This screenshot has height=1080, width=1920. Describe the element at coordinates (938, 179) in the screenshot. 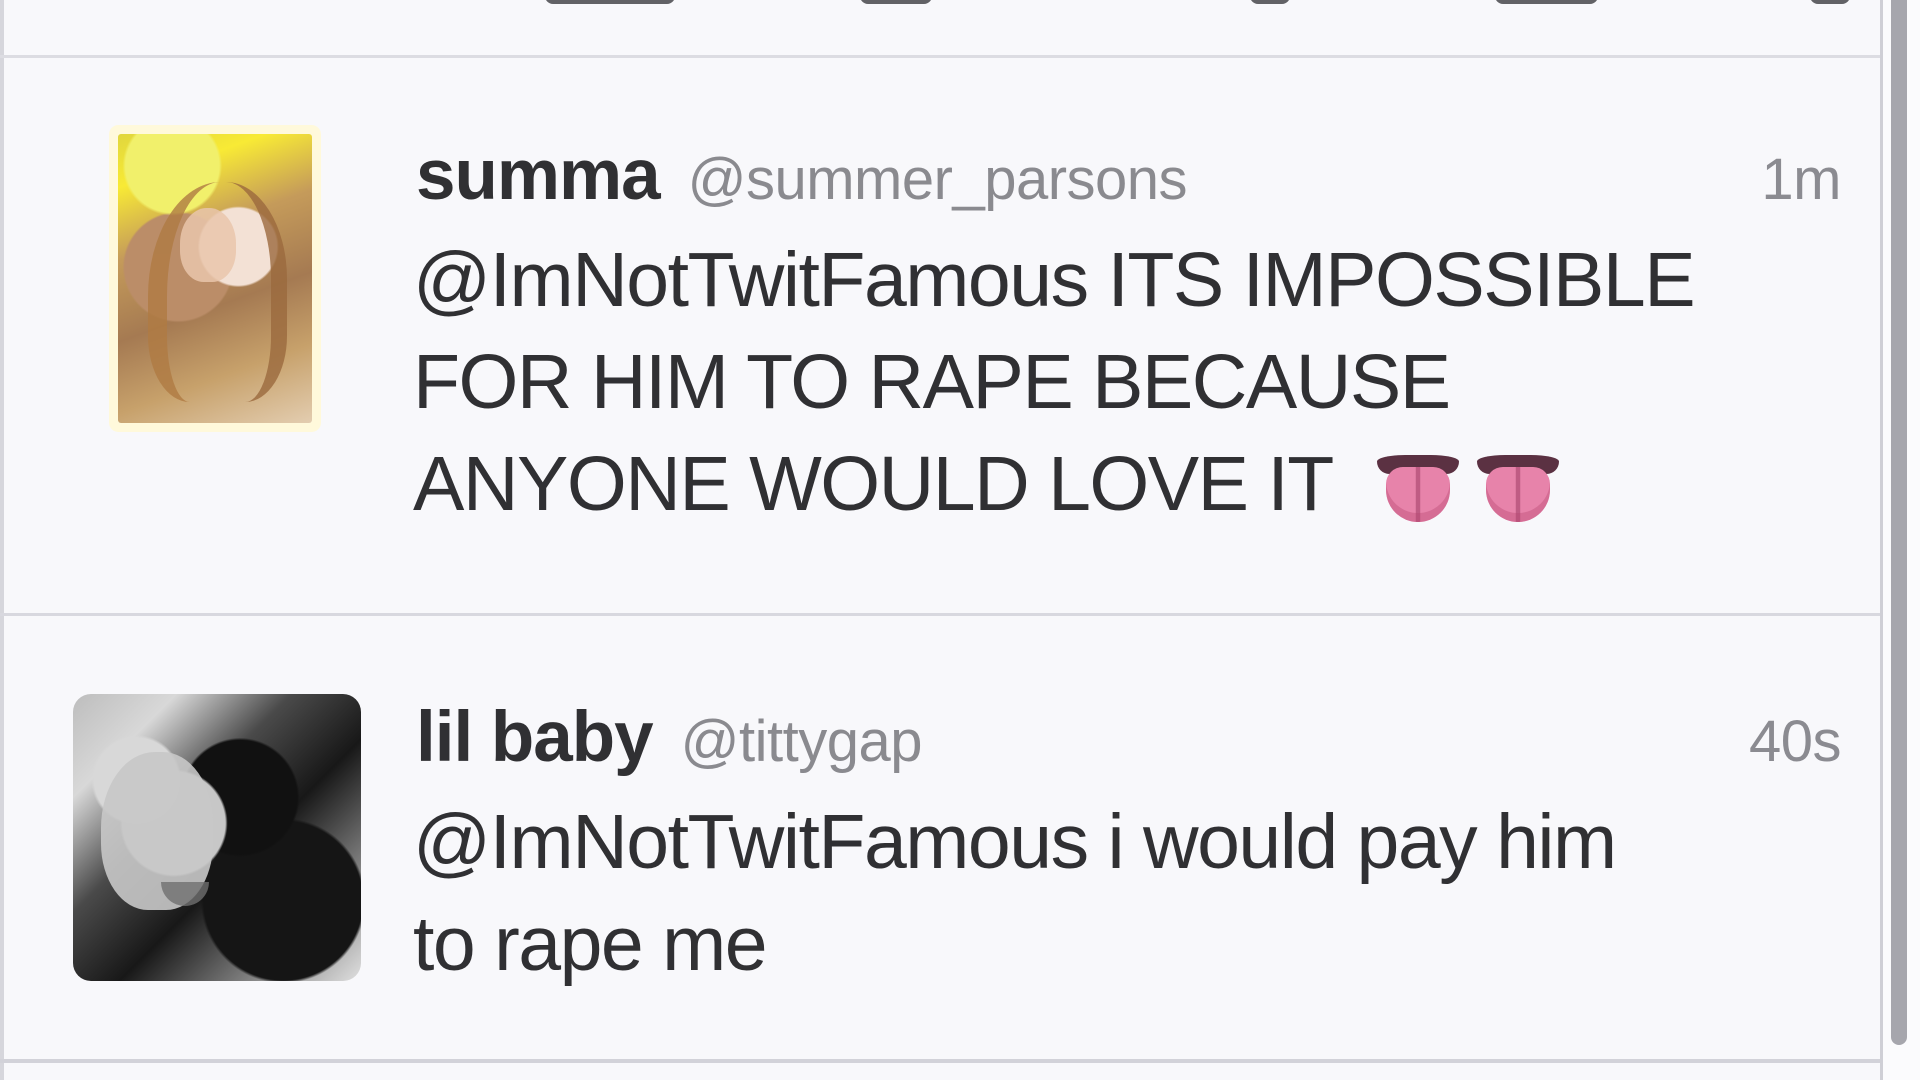

I see `username-handle: @summer_parsons` at that location.